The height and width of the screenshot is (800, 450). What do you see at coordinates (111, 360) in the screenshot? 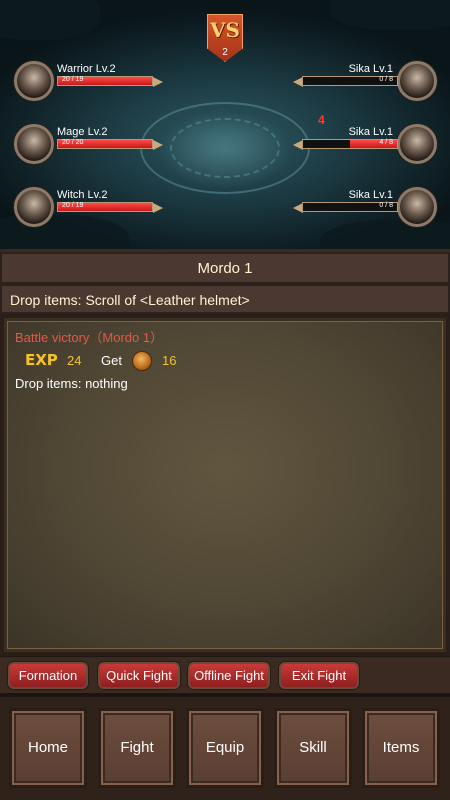
I see `get-label: Get` at bounding box center [111, 360].